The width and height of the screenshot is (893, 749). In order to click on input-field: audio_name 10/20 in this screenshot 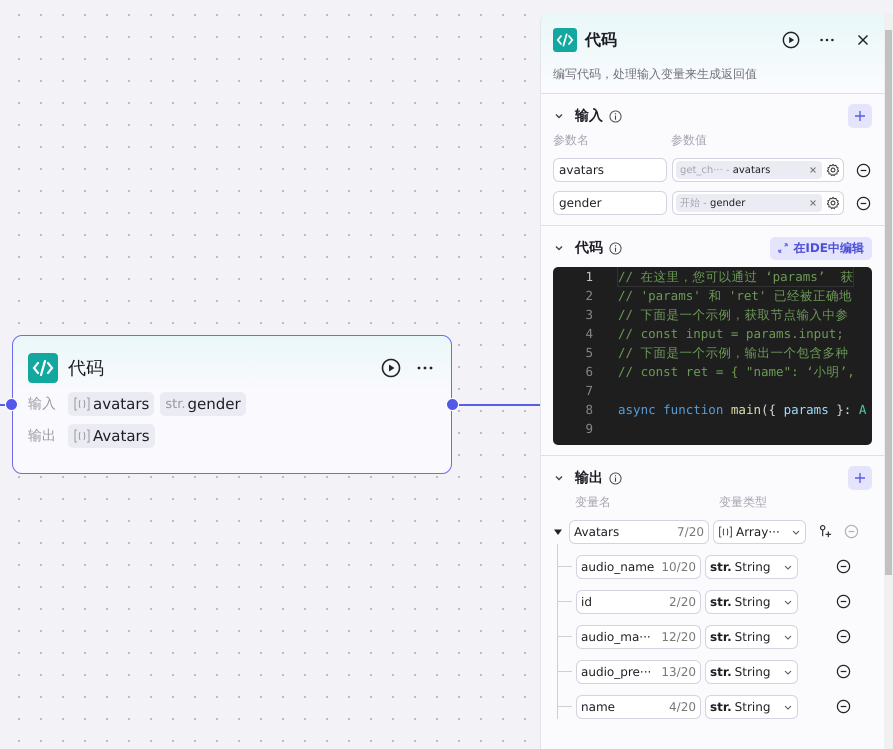, I will do `click(638, 566)`.